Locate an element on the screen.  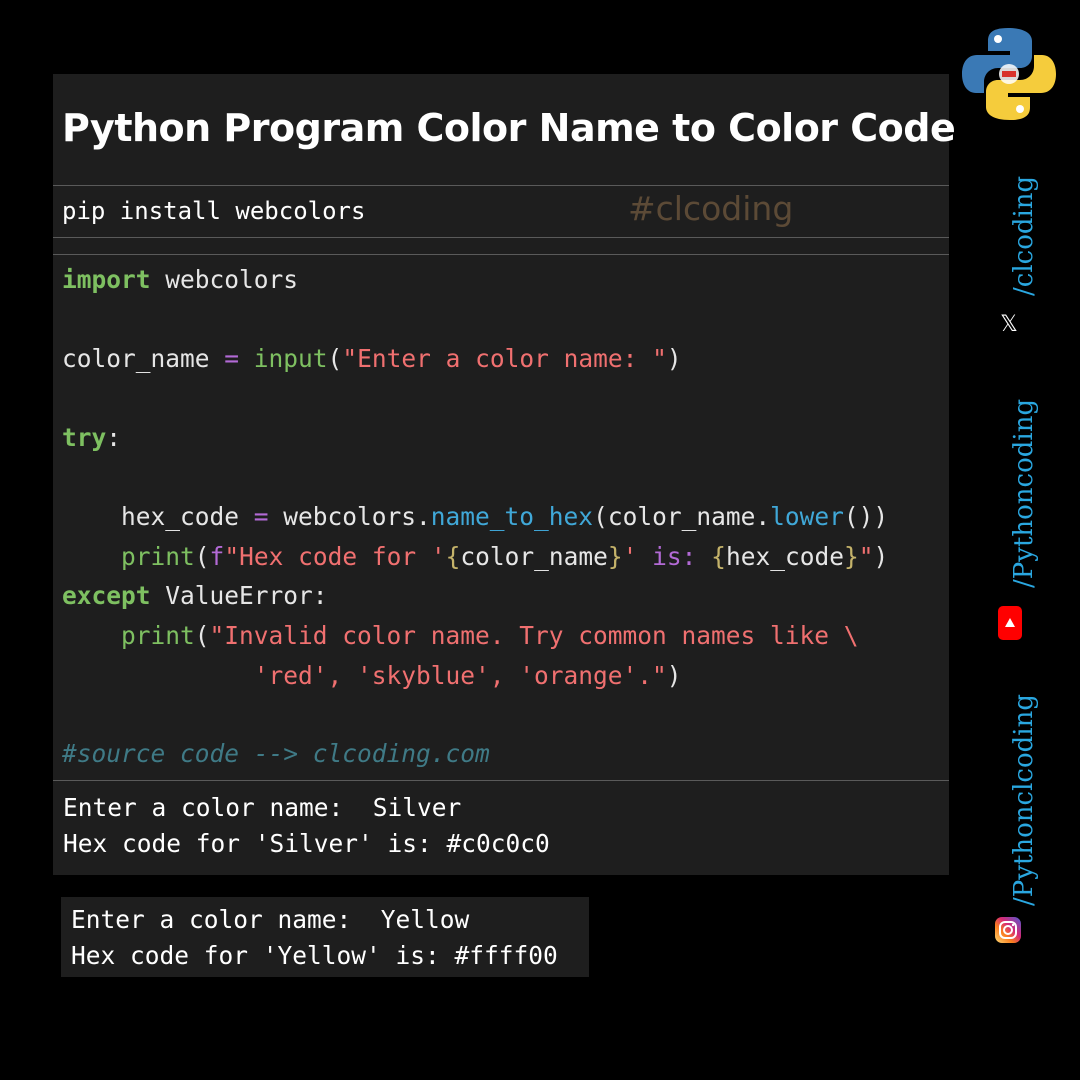
code-string: "Hex code for ' is located at coordinates (335, 556).